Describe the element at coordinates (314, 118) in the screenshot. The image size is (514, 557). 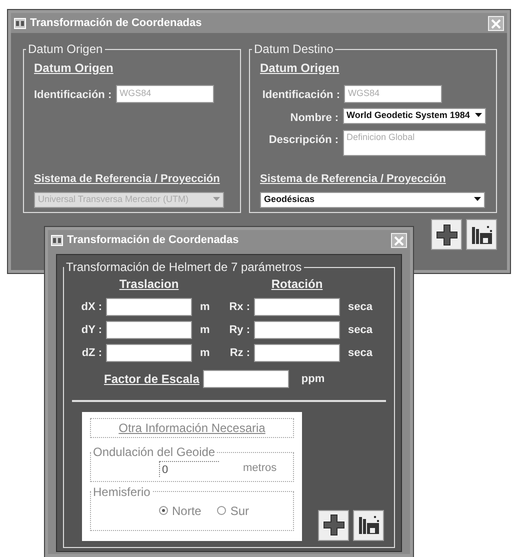
I see `field-label: Nombre :` at that location.